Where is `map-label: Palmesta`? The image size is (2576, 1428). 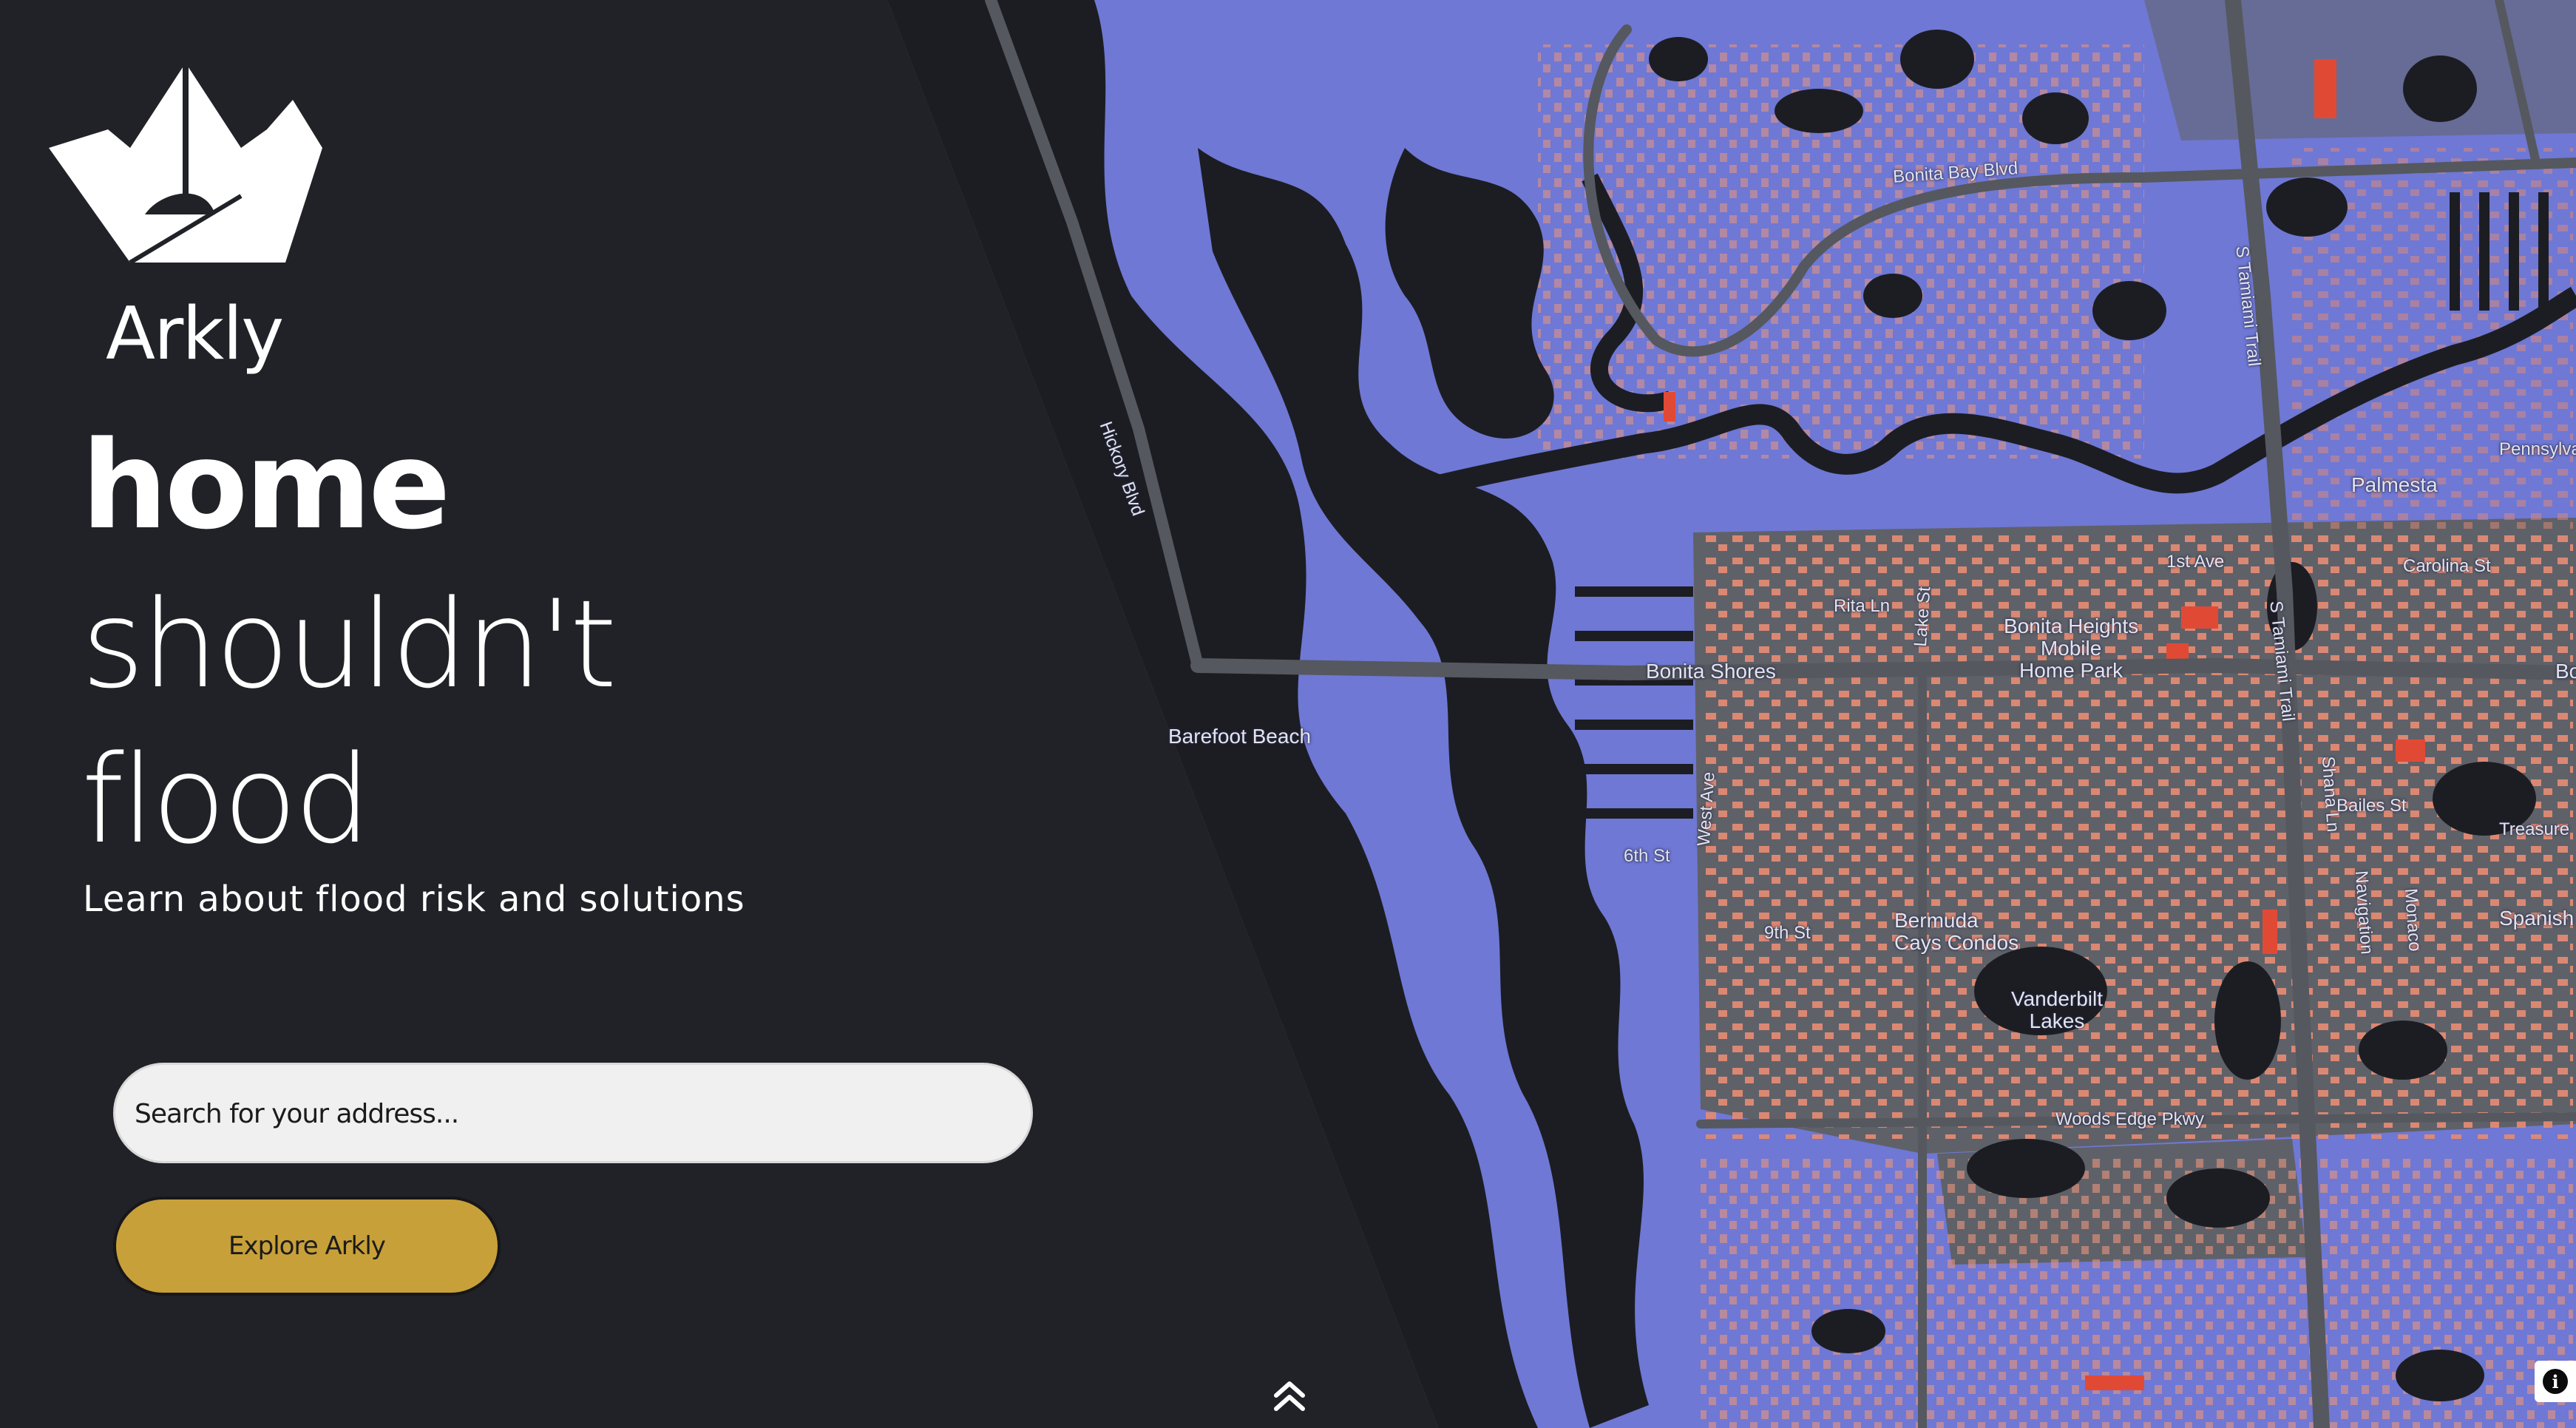
map-label: Palmesta is located at coordinates (2394, 484).